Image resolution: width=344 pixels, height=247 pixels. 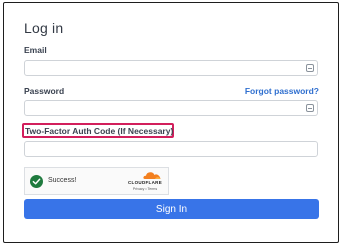 What do you see at coordinates (164, 152) in the screenshot?
I see `twofa-code-input` at bounding box center [164, 152].